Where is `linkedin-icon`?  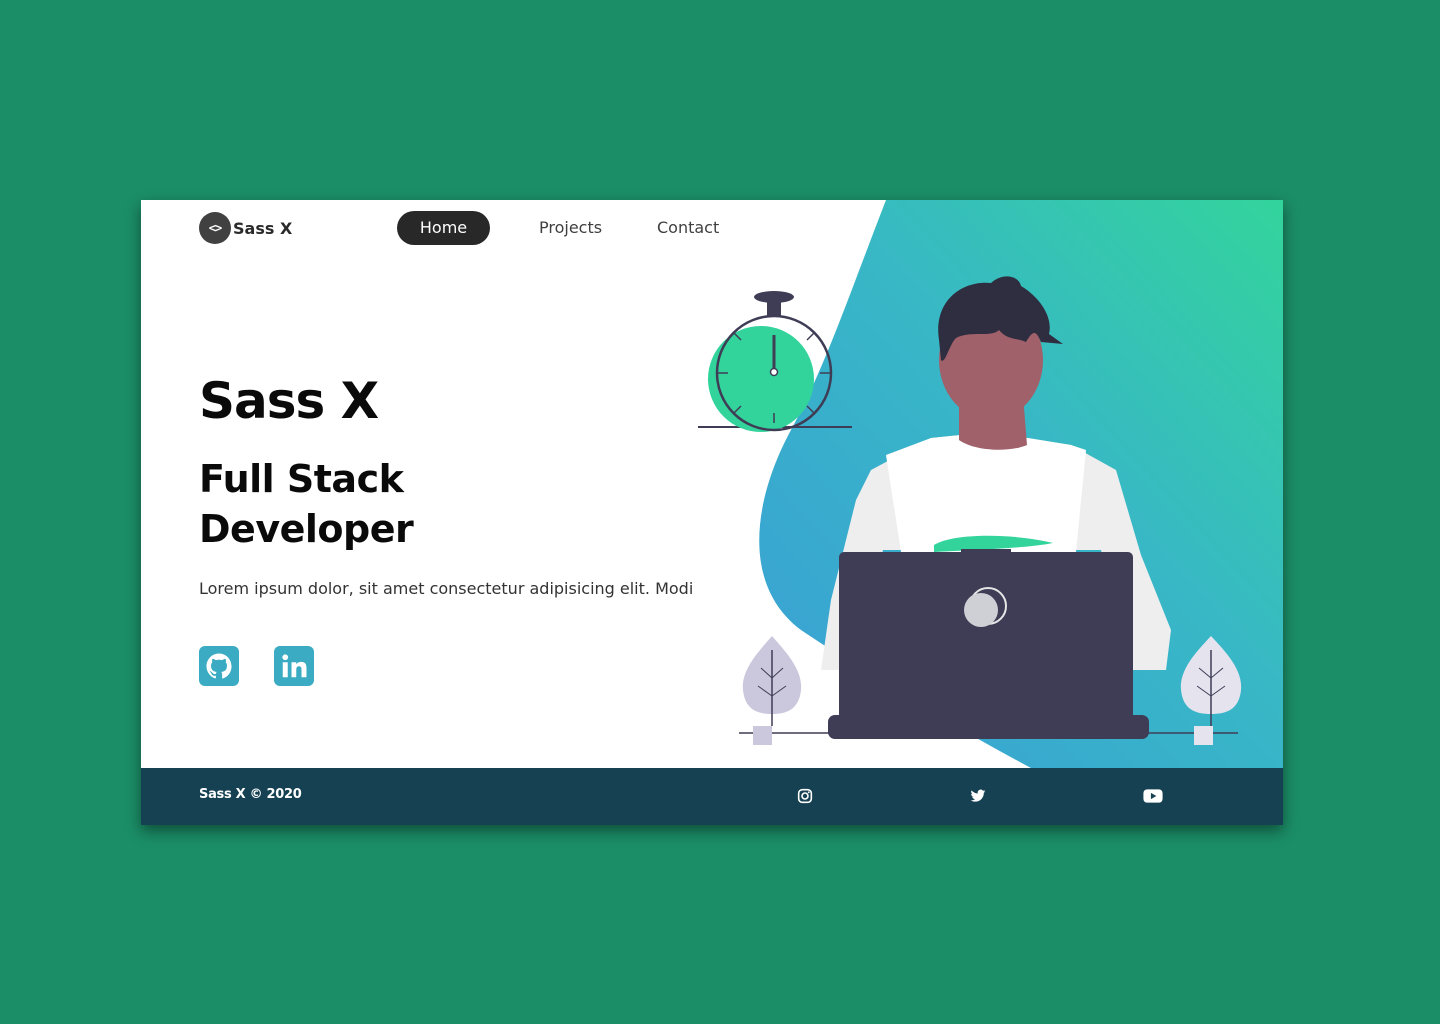
linkedin-icon is located at coordinates (294, 666).